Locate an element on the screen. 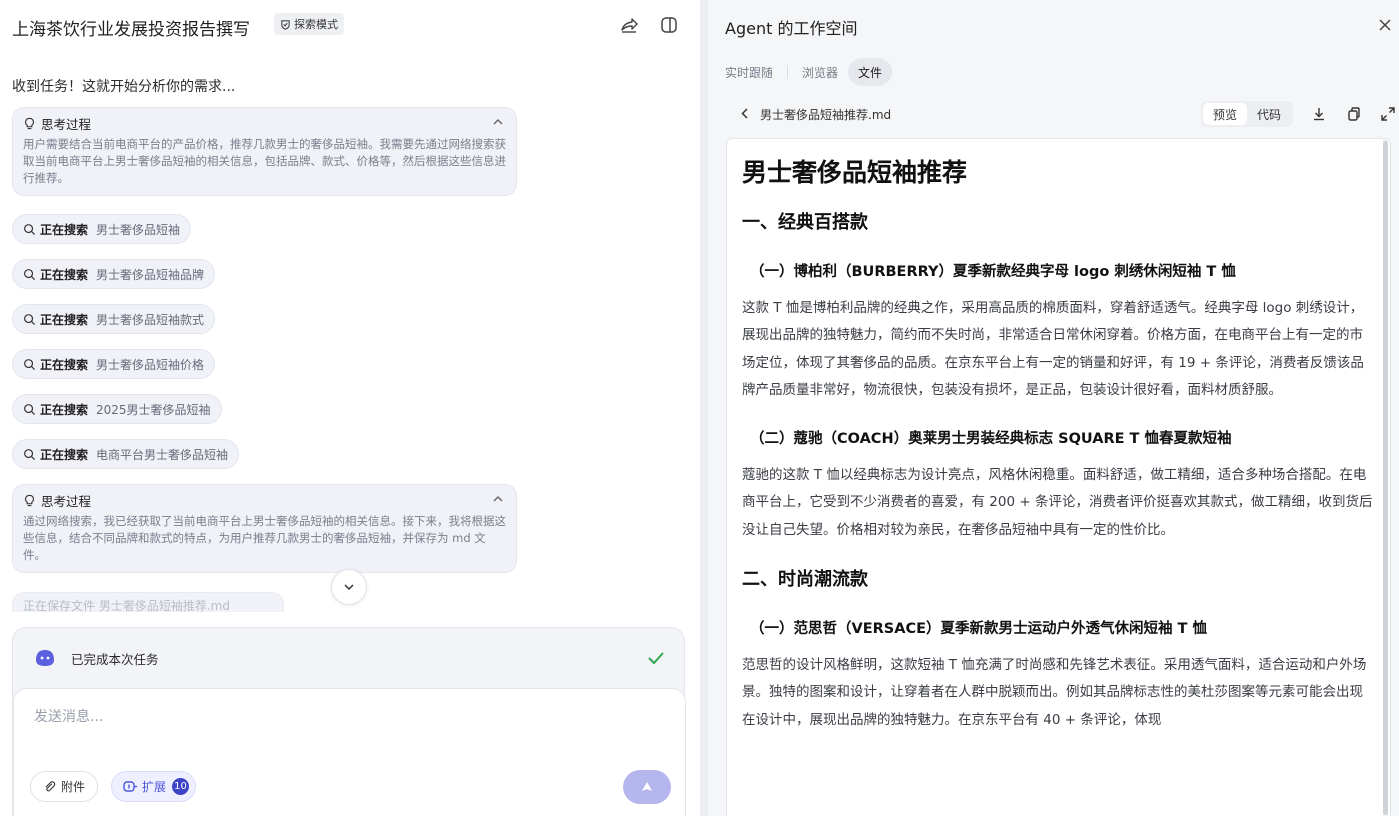  send-button is located at coordinates (647, 787).